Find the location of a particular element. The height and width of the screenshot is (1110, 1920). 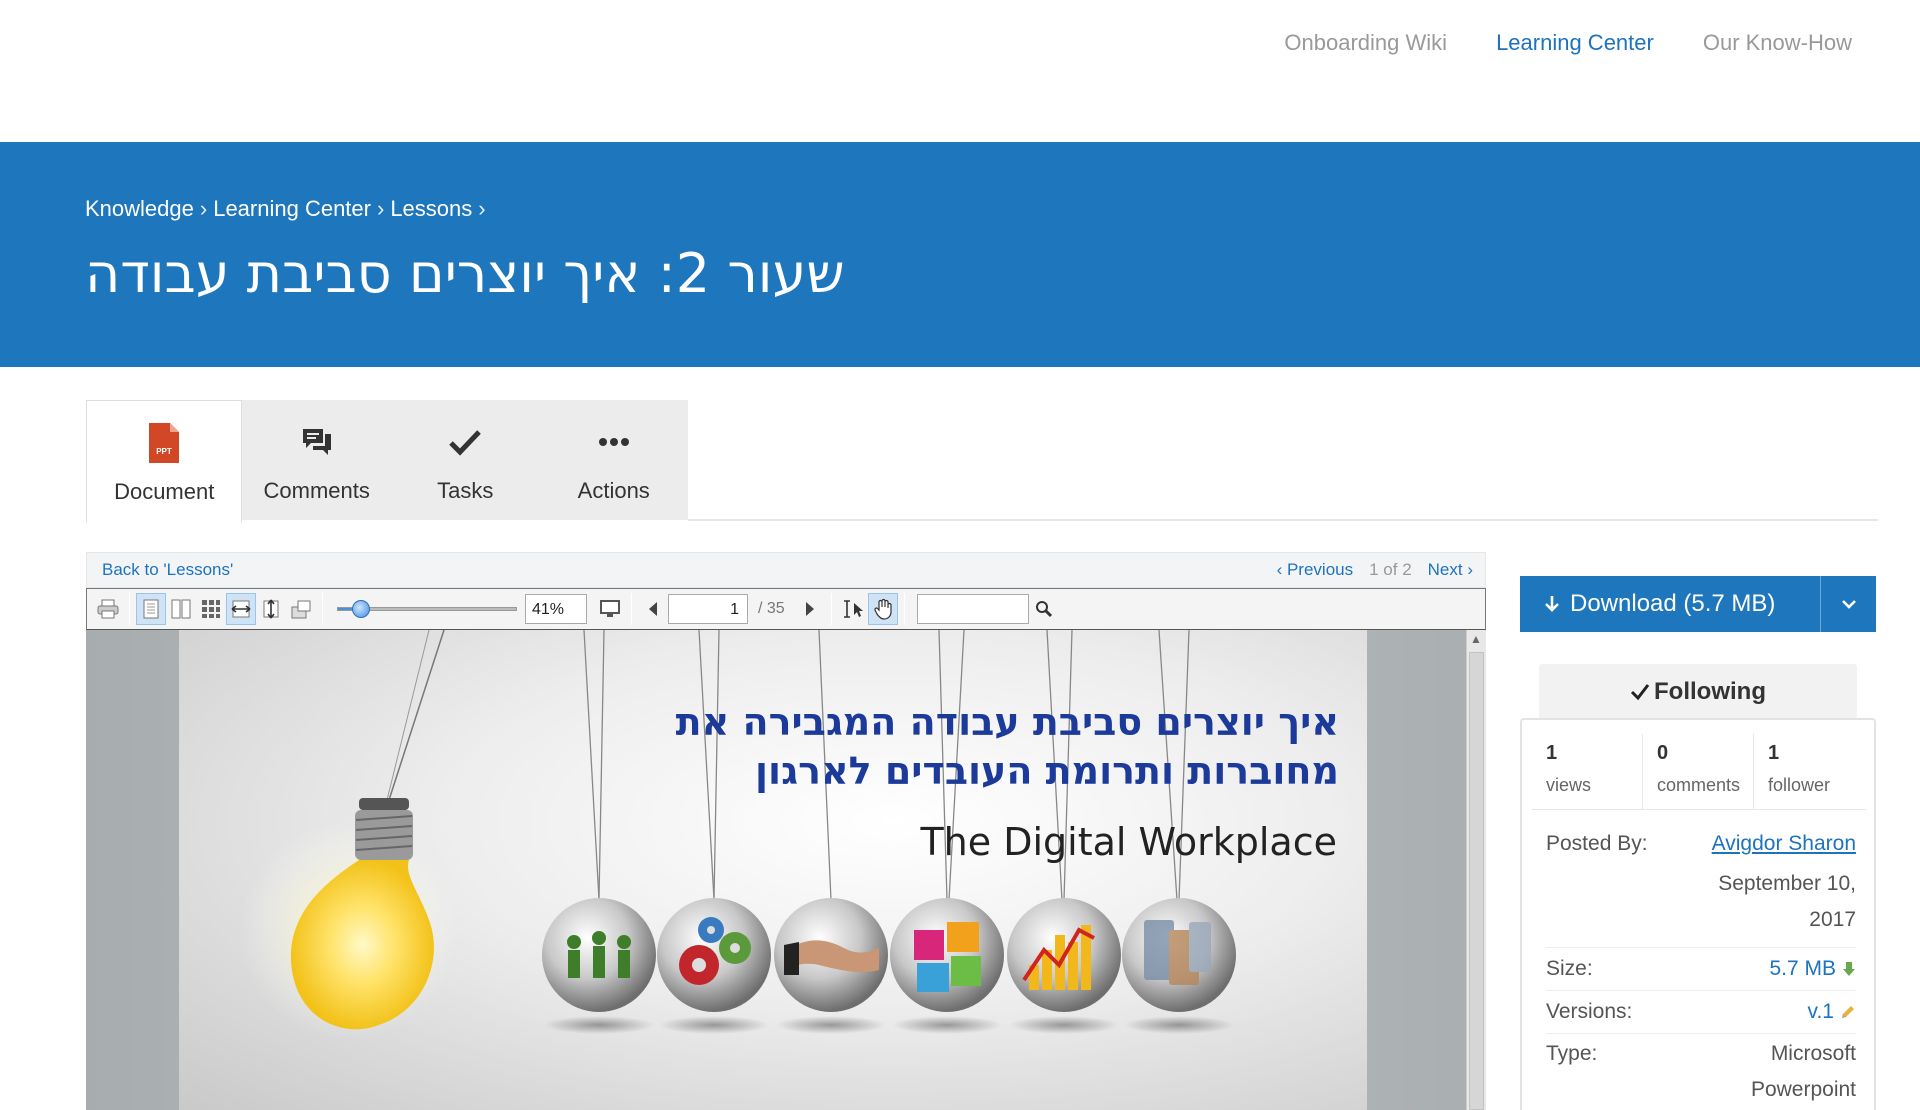

pager-count: 1 of 2 is located at coordinates (1390, 569).